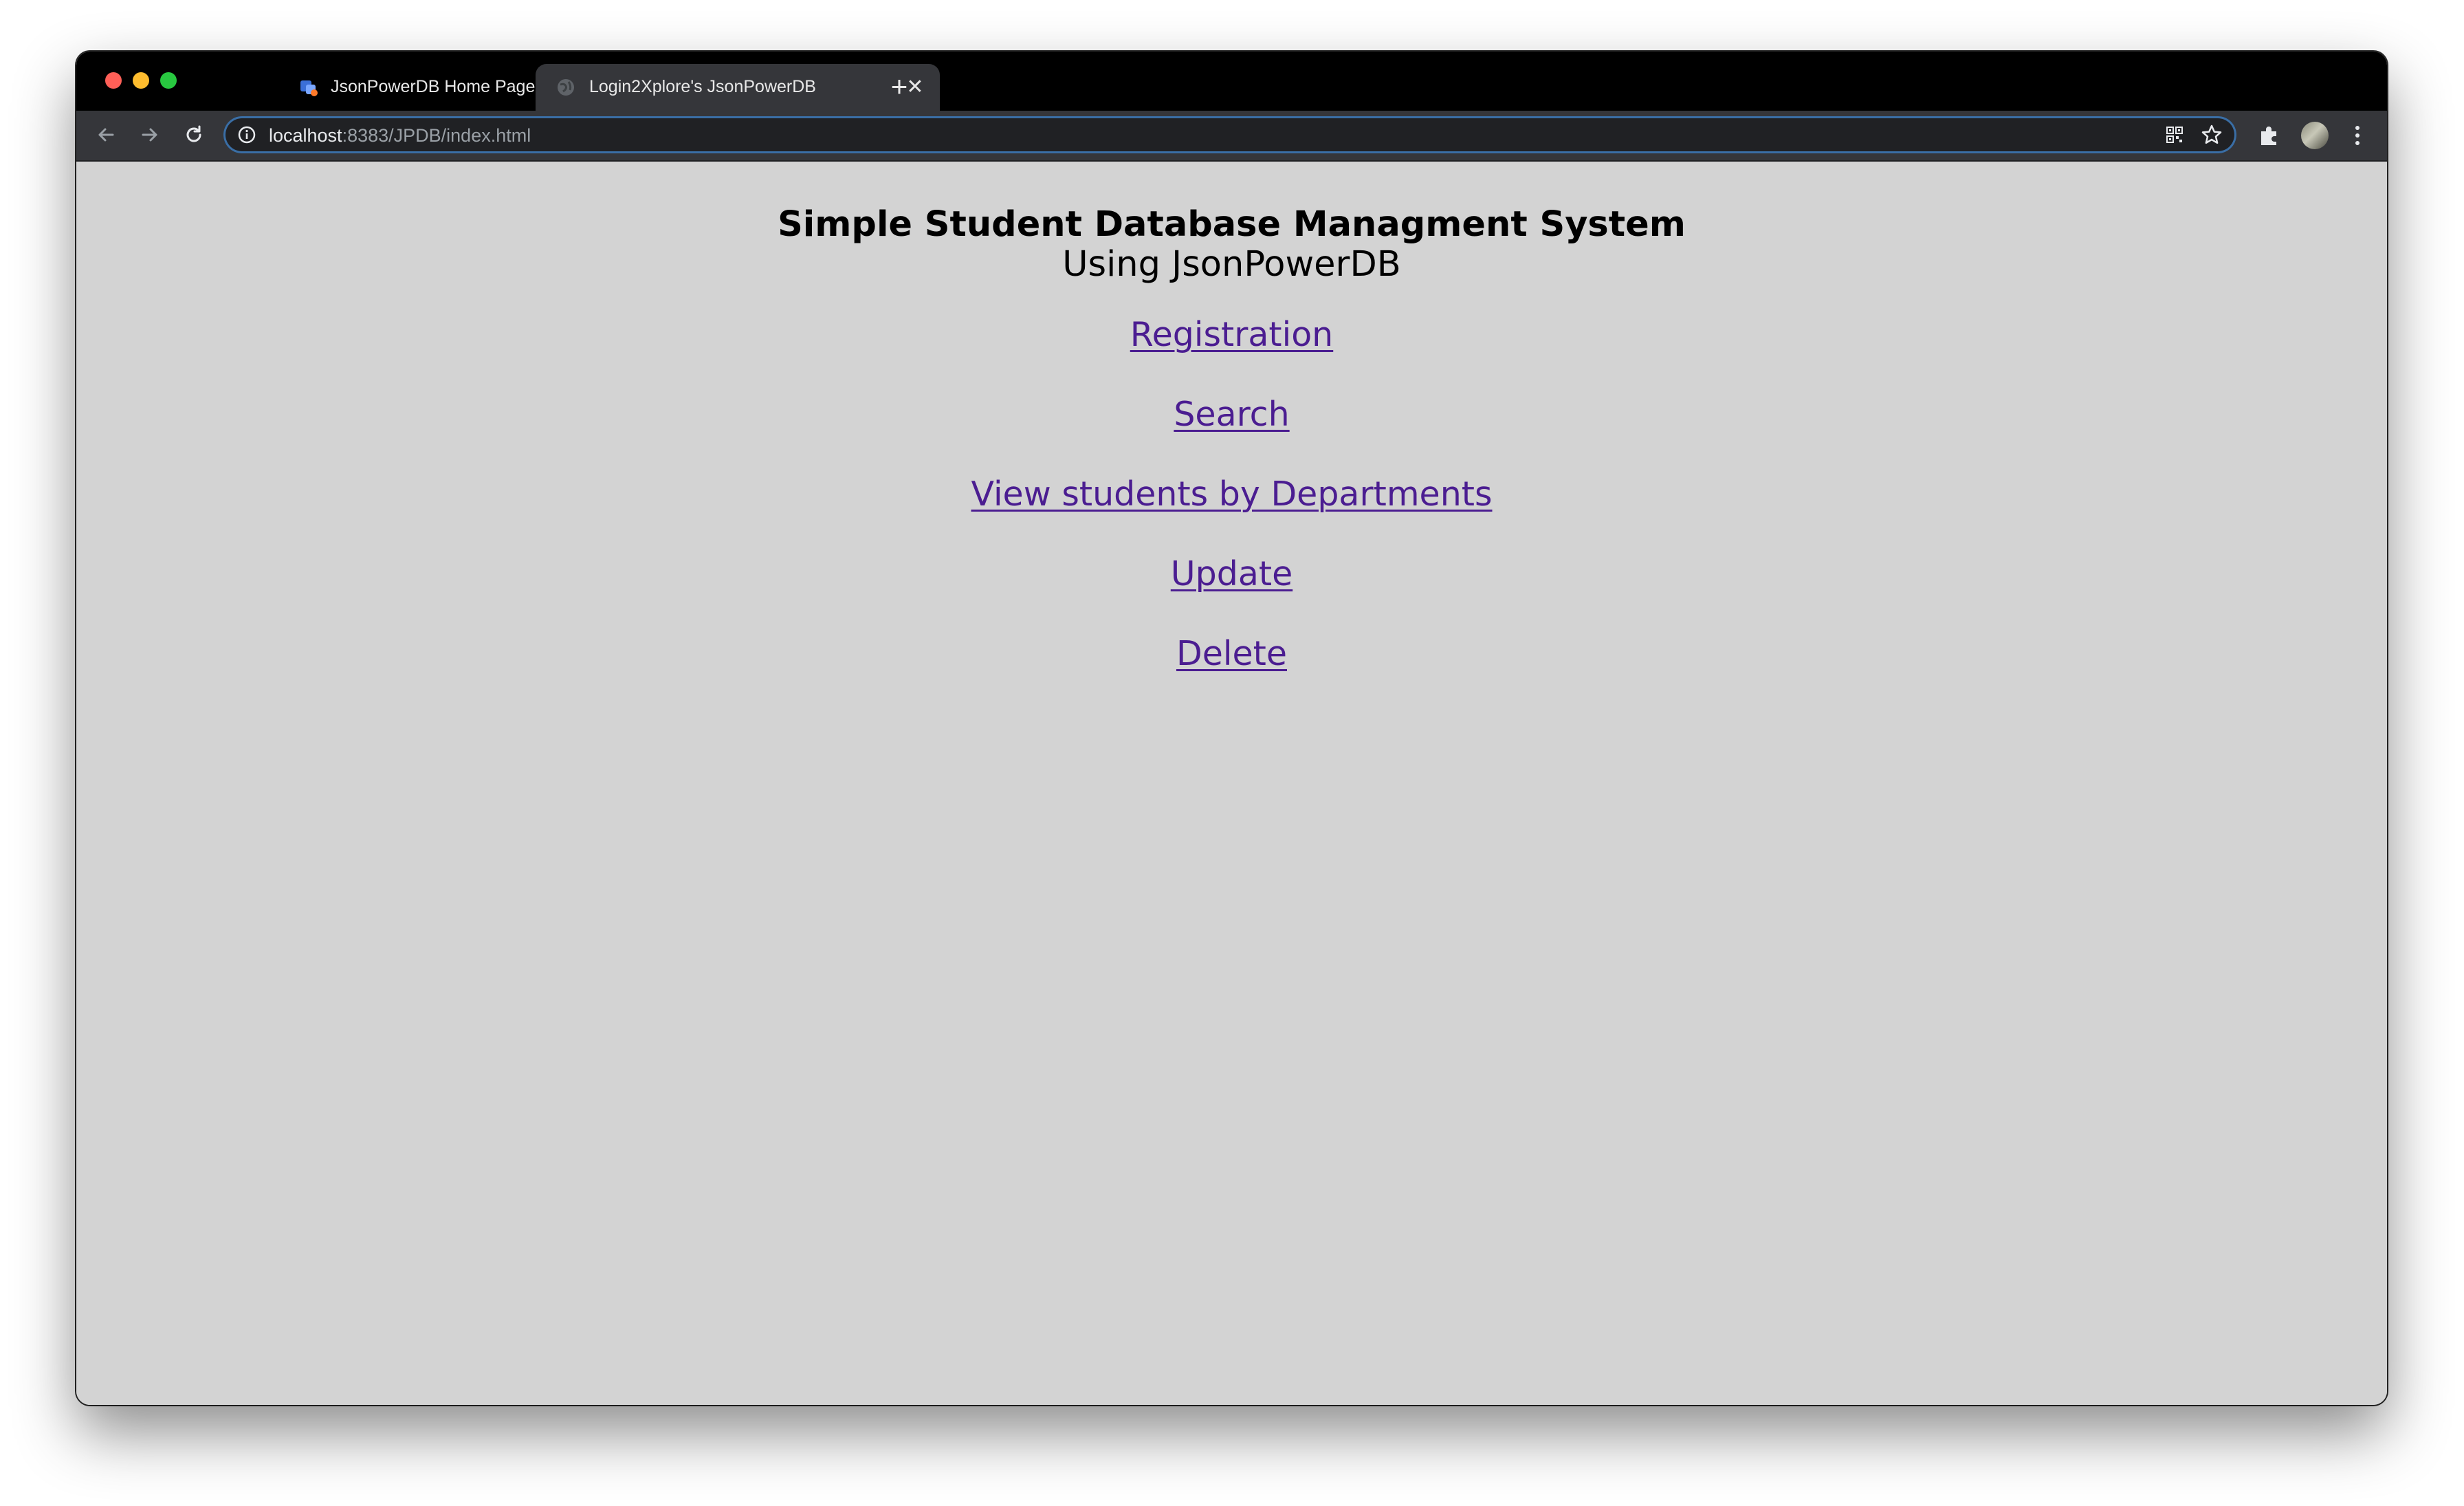 This screenshot has height=1506, width=2464. I want to click on url-path: :8383/JPDB/index.html, so click(436, 135).